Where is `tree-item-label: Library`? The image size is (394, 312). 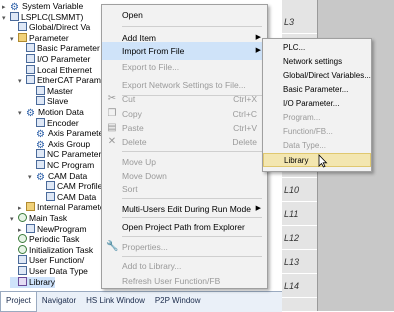
tree-item-label: Library is located at coordinates (42, 281).